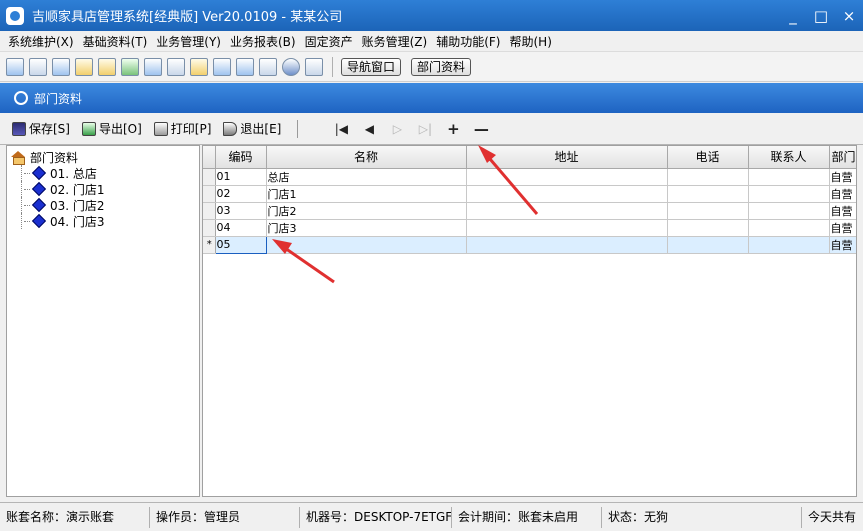 This screenshot has width=863, height=531. Describe the element at coordinates (73, 173) in the screenshot. I see `tree-item-label: 01. 总店` at that location.